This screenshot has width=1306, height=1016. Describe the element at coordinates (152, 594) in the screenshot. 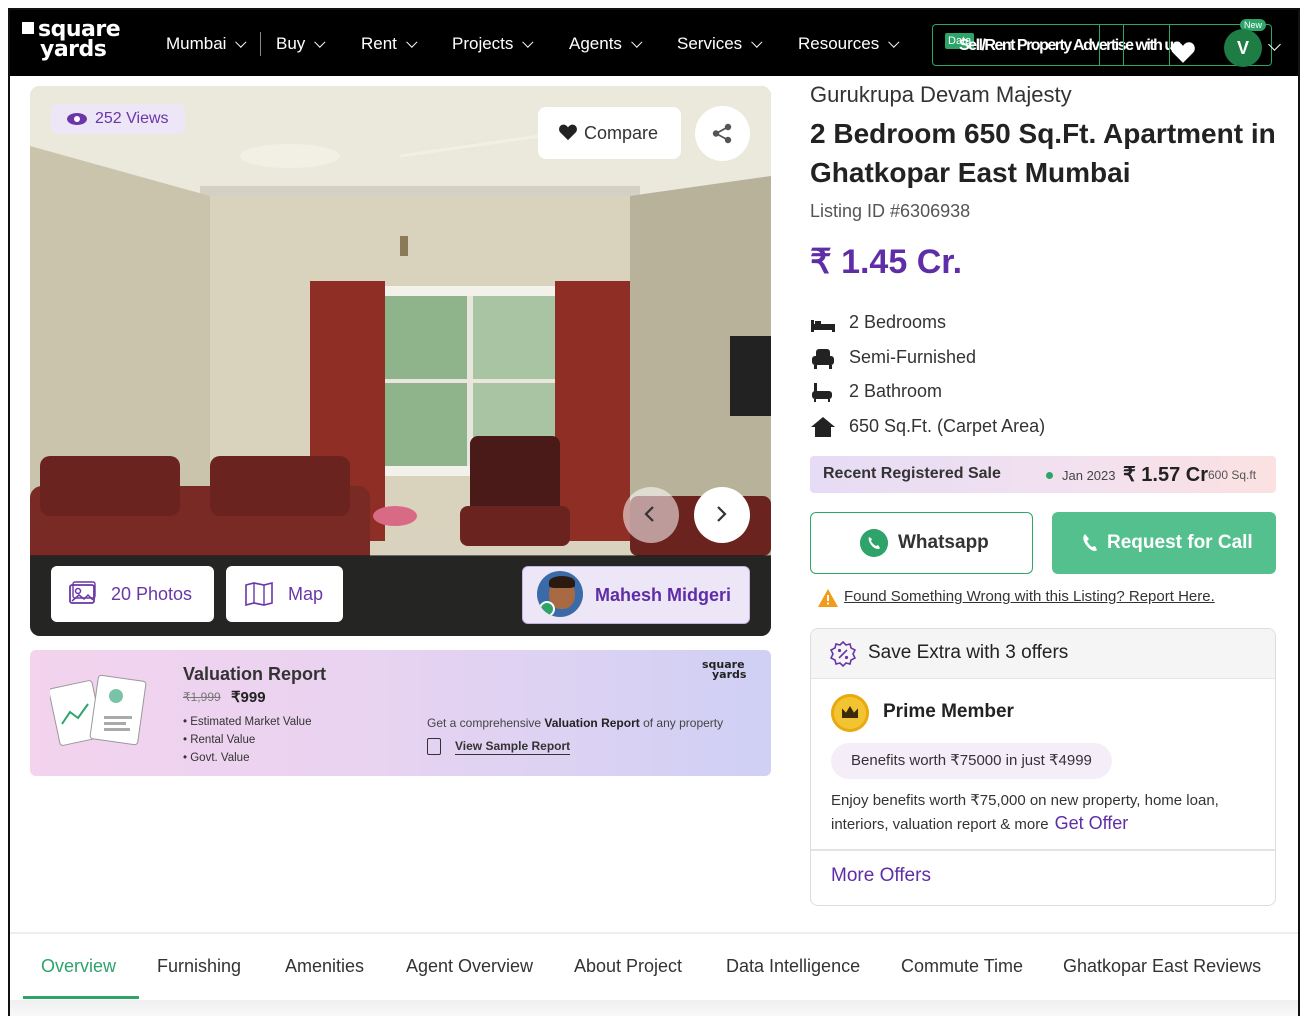

I see `photos-label: 20 Photos` at that location.